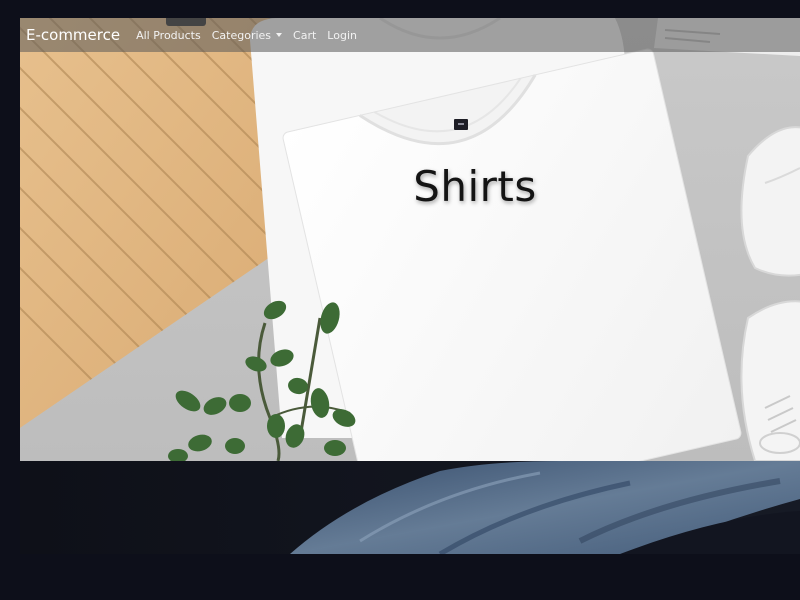 The height and width of the screenshot is (600, 800). I want to click on nav-all-products: All Products, so click(168, 35).